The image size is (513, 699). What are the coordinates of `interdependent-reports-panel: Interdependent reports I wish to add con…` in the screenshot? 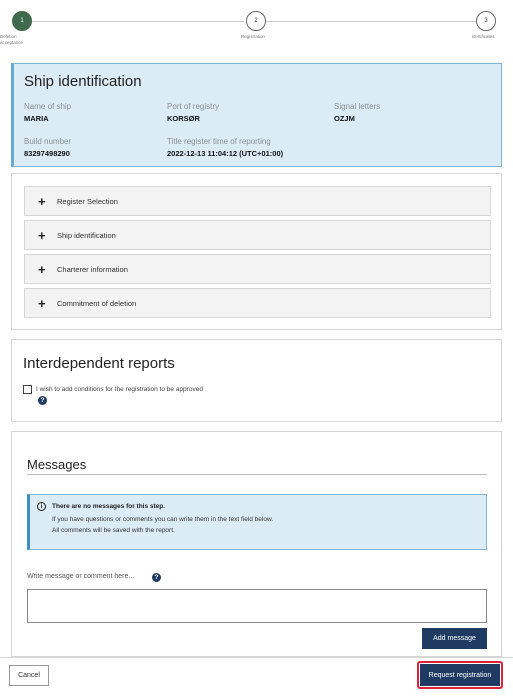 It's located at (256, 380).